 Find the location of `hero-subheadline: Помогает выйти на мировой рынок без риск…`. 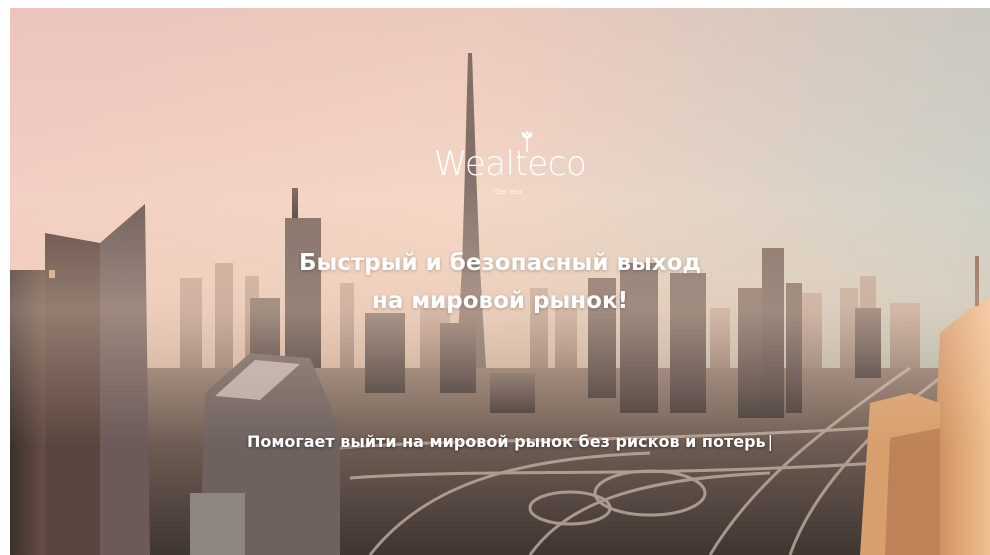

hero-subheadline: Помогает выйти на мировой рынок без риск… is located at coordinates (510, 442).